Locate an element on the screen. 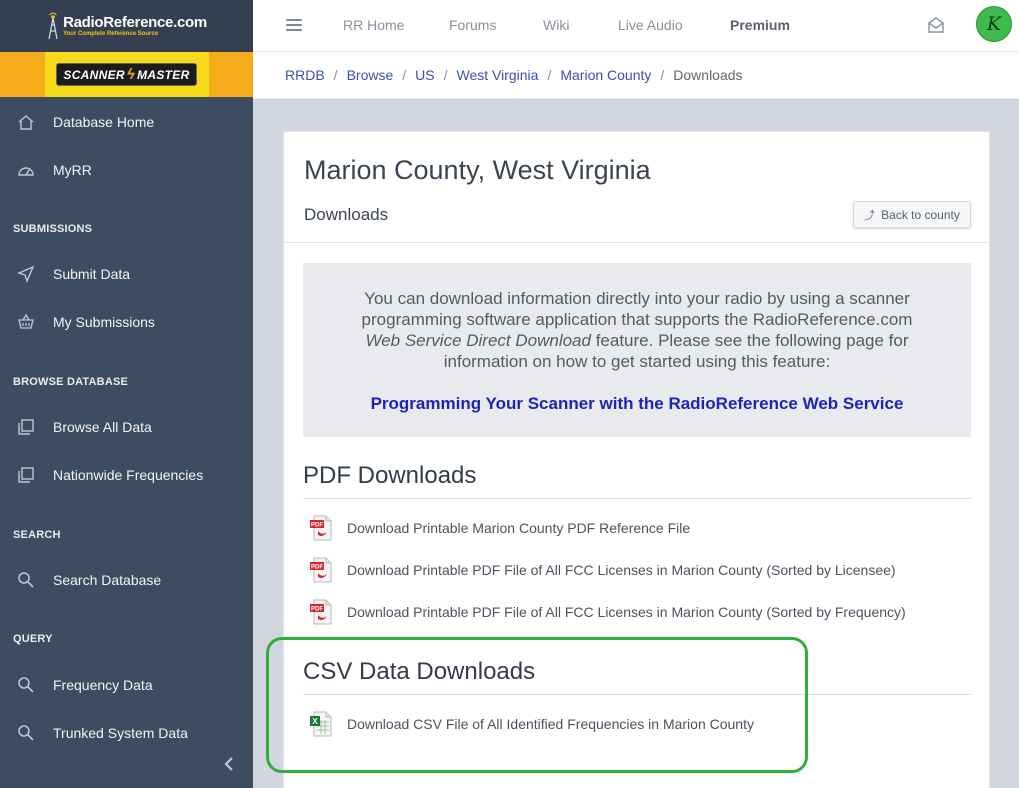 The height and width of the screenshot is (788, 1019). csv-section-title: CSV Data Downloads is located at coordinates (419, 671).